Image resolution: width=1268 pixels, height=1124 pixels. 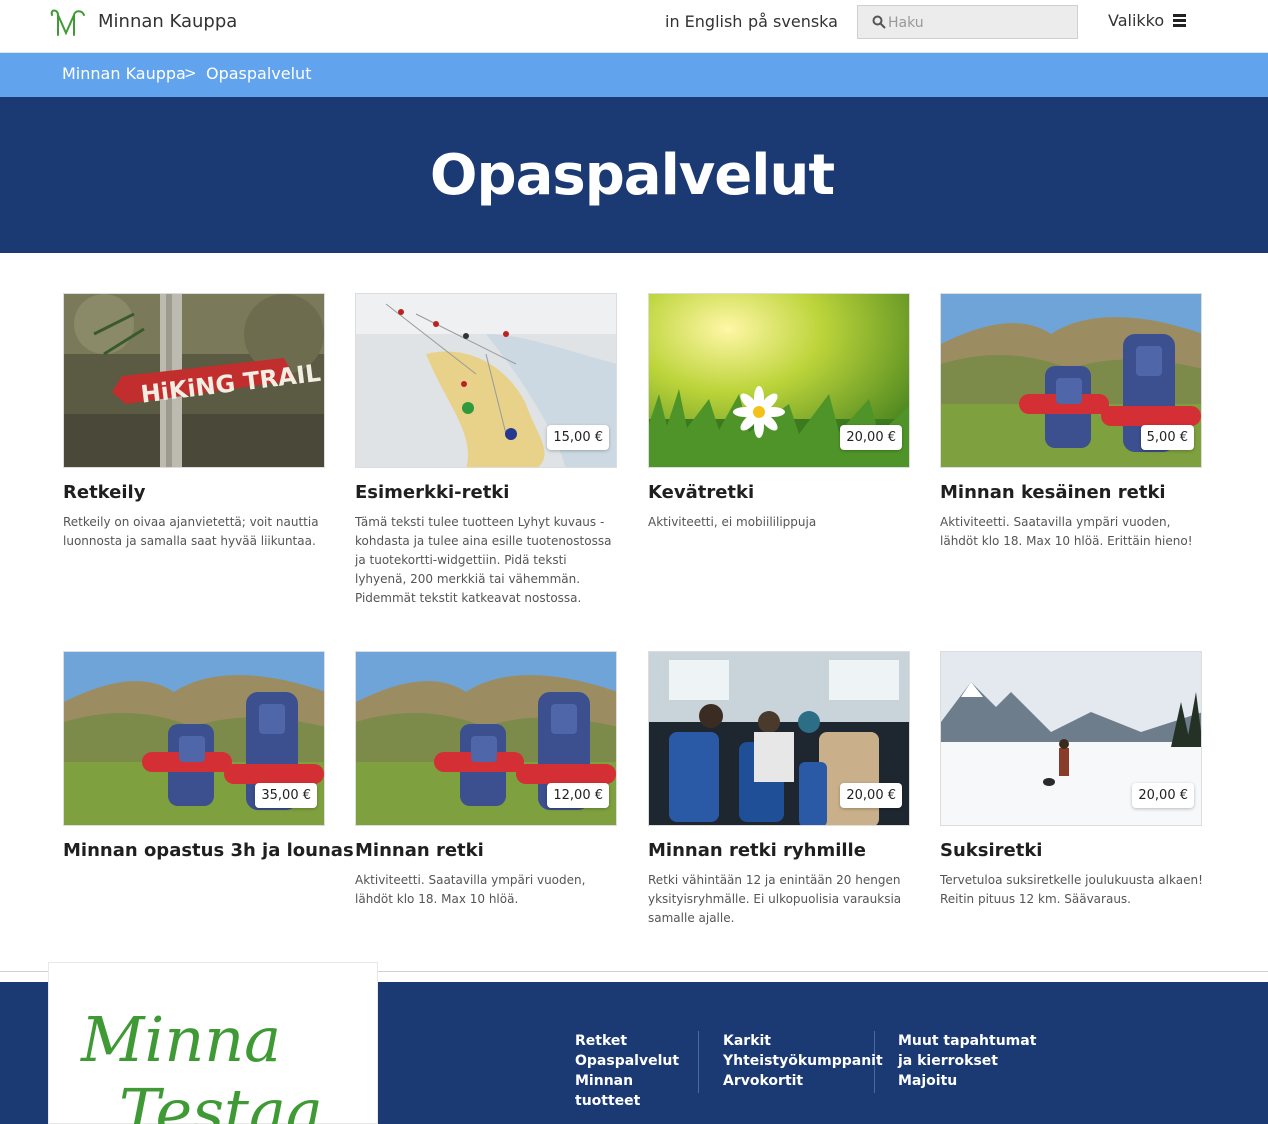 I want to click on svg-text: Minna, so click(x=180, y=1039).